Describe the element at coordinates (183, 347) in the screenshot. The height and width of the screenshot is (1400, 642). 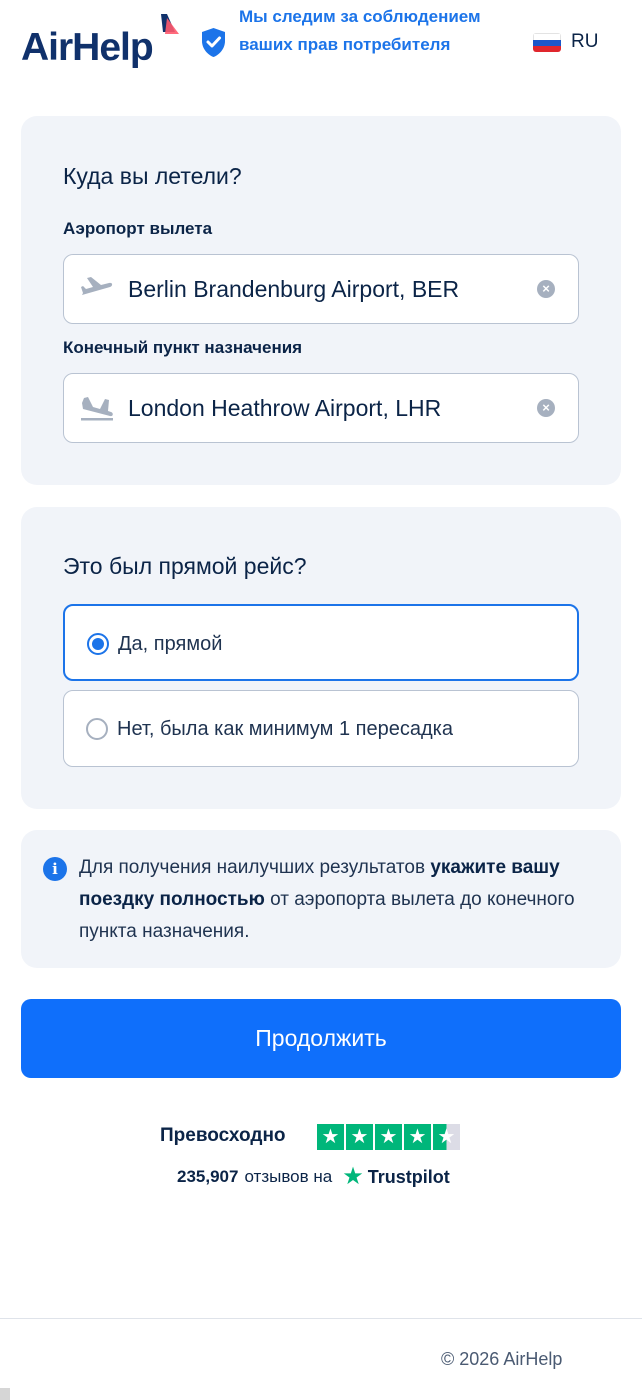
I see `destination-label: Конечный пункт назначения` at that location.